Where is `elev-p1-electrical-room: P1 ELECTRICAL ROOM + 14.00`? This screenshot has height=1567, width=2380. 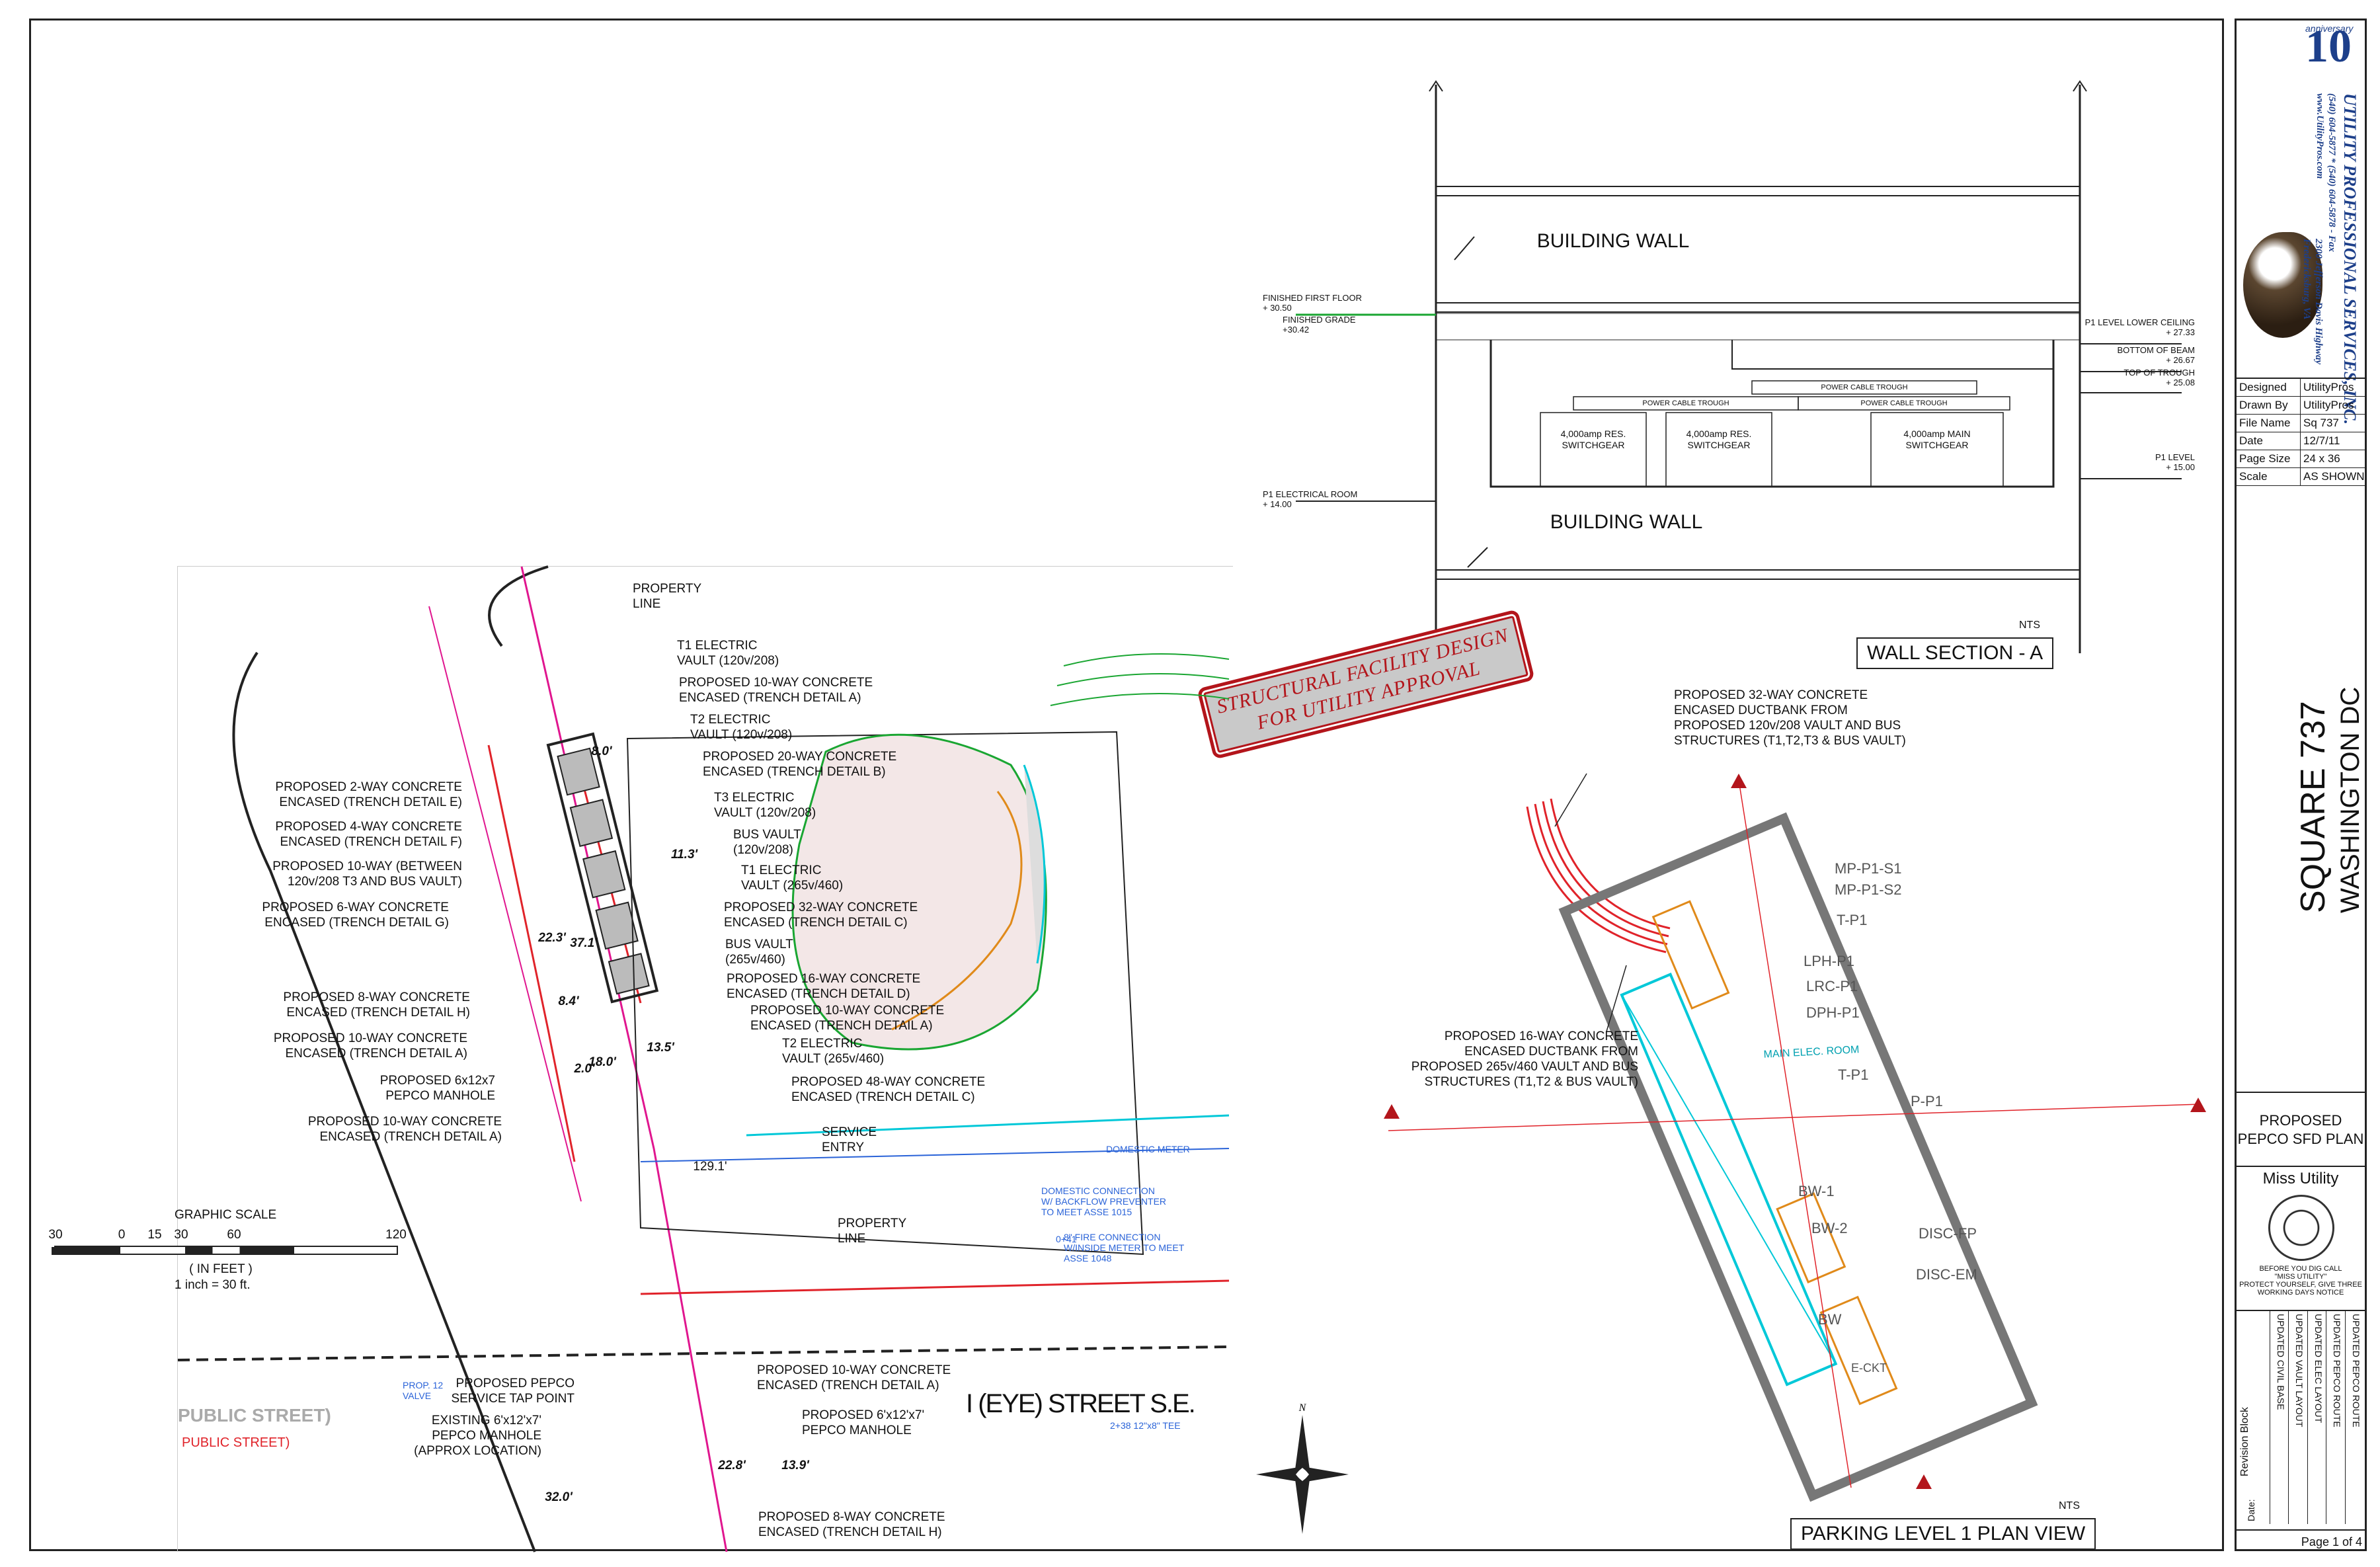 elev-p1-electrical-room: P1 ELECTRICAL ROOM + 14.00 is located at coordinates (1310, 499).